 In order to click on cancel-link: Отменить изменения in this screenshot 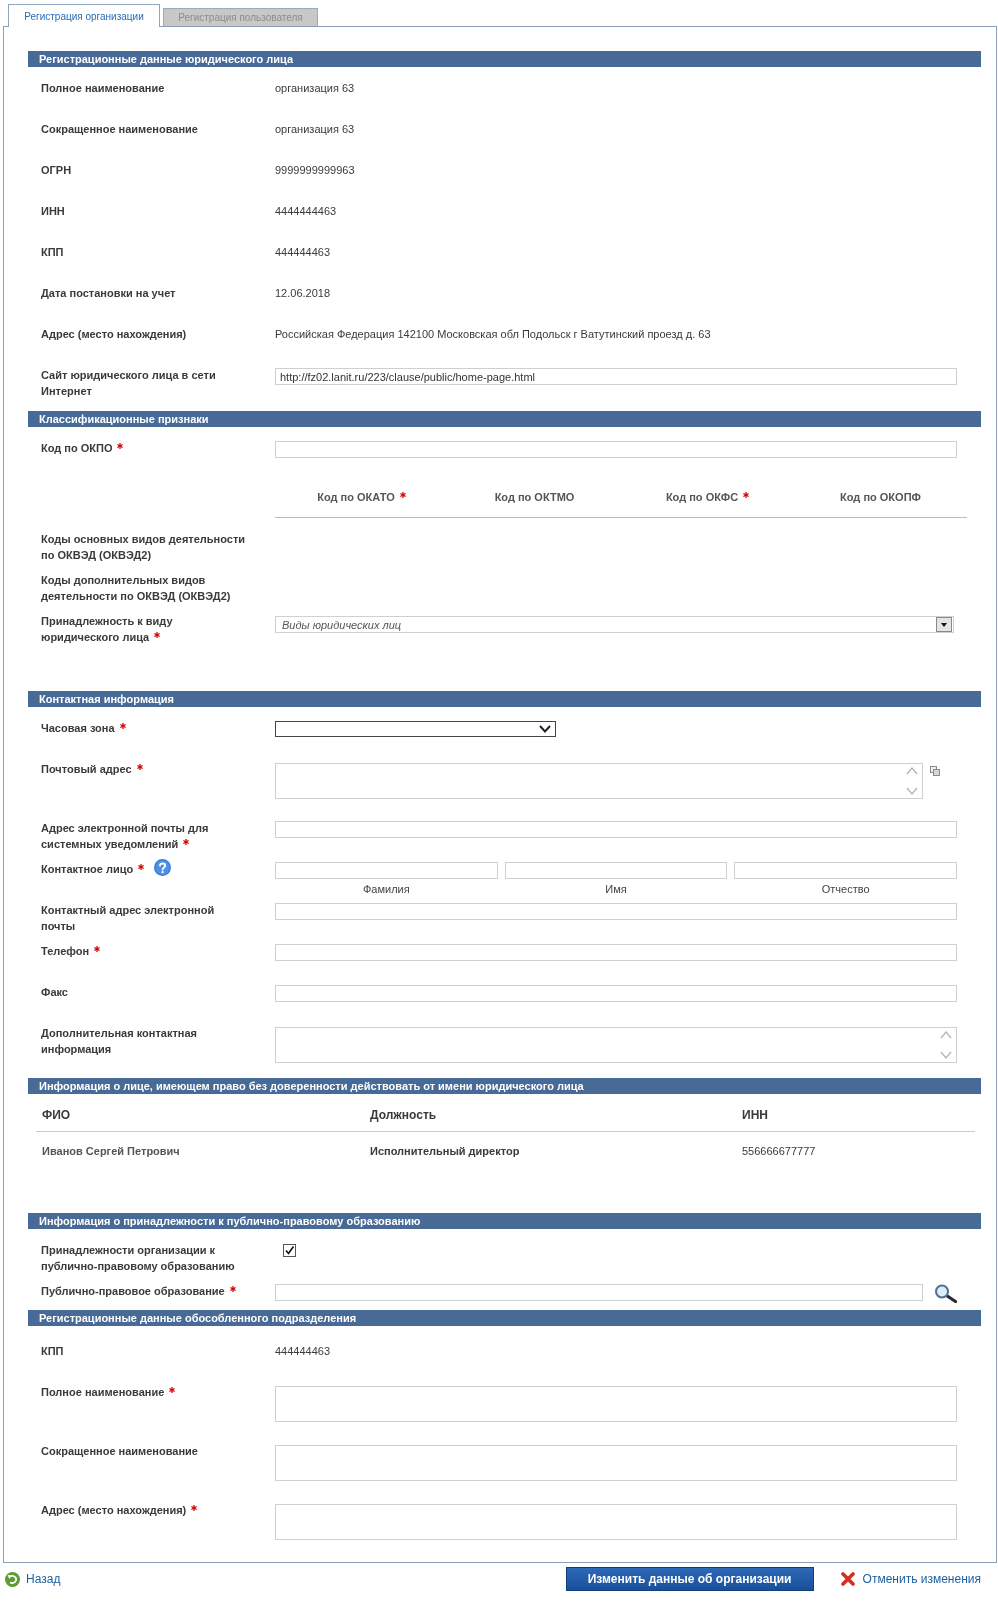, I will do `click(910, 1579)`.